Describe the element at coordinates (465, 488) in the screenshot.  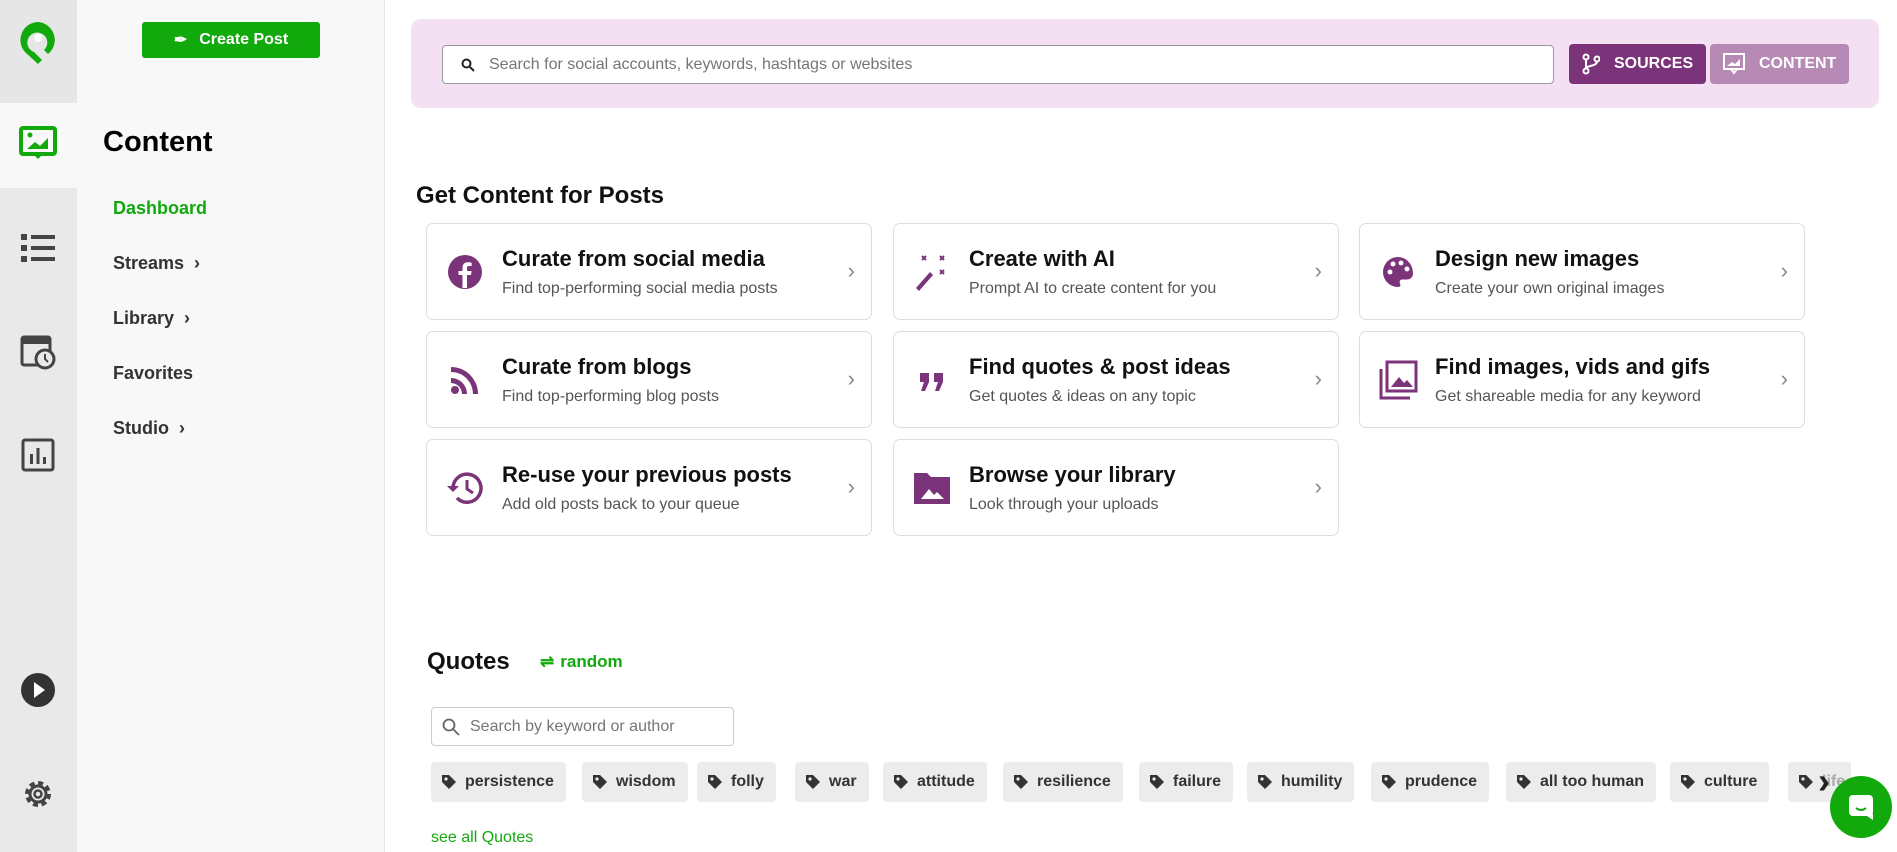
I see `history-icon` at that location.